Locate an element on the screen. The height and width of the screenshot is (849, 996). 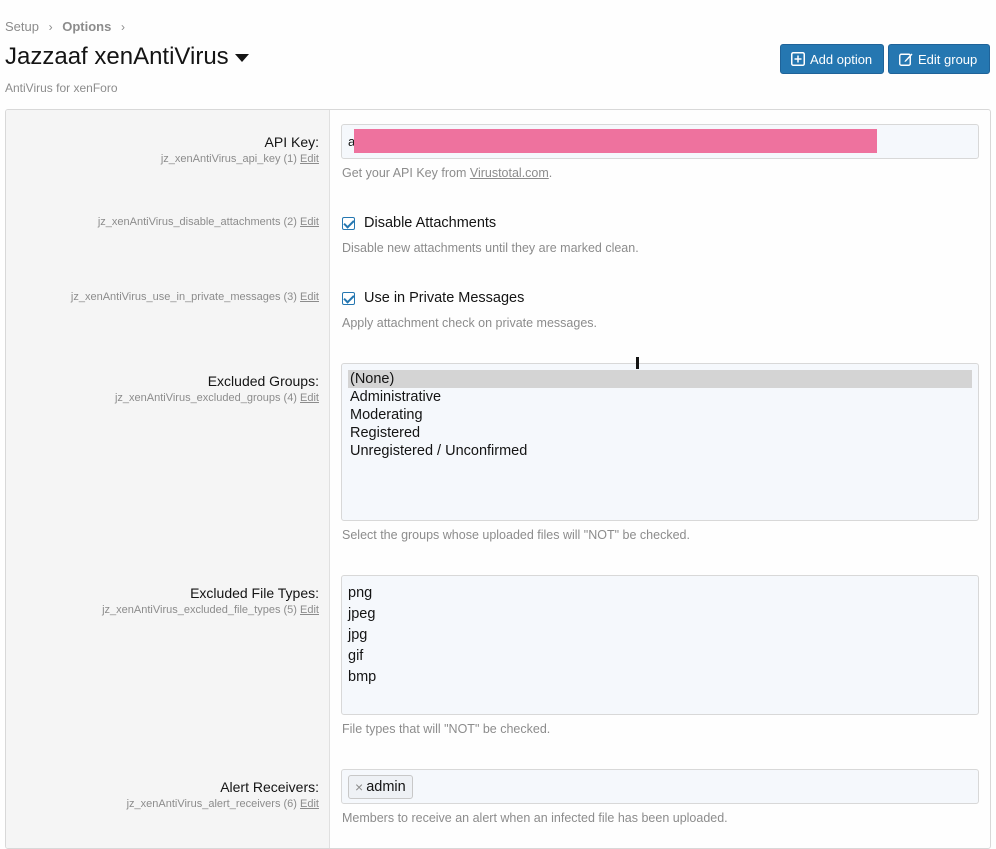
text-cursor-icon is located at coordinates (637, 363).